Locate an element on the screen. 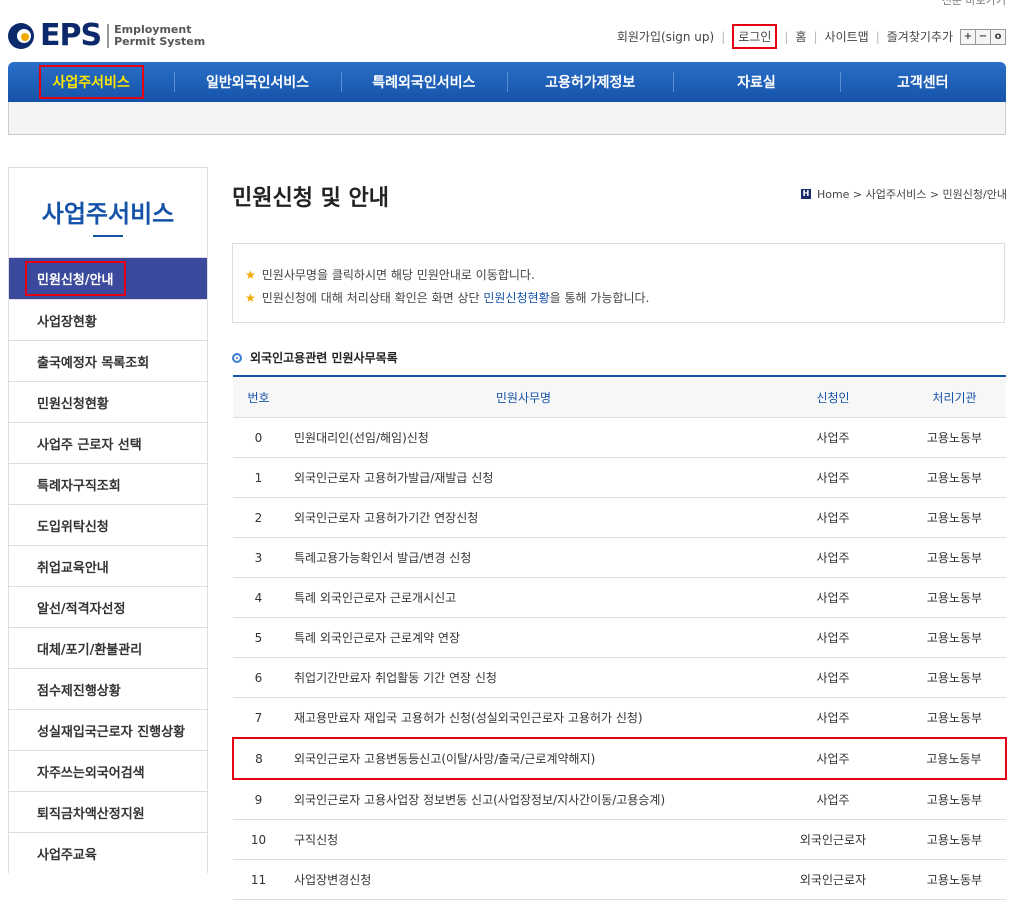  row-name: 재고용만료자 재입국 고용허가 신청(성실외국인근로자 고용허가 신청) is located at coordinates (523, 718).